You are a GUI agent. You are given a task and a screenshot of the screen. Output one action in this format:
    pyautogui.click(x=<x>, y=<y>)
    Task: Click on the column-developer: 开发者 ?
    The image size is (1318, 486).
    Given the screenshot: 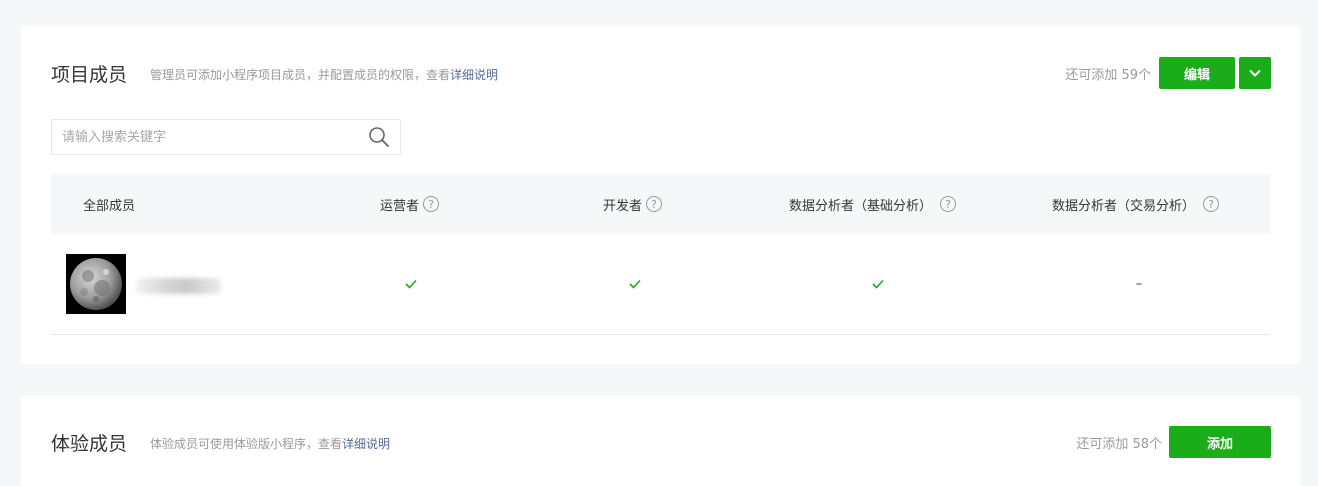 What is the action you would take?
    pyautogui.click(x=633, y=204)
    